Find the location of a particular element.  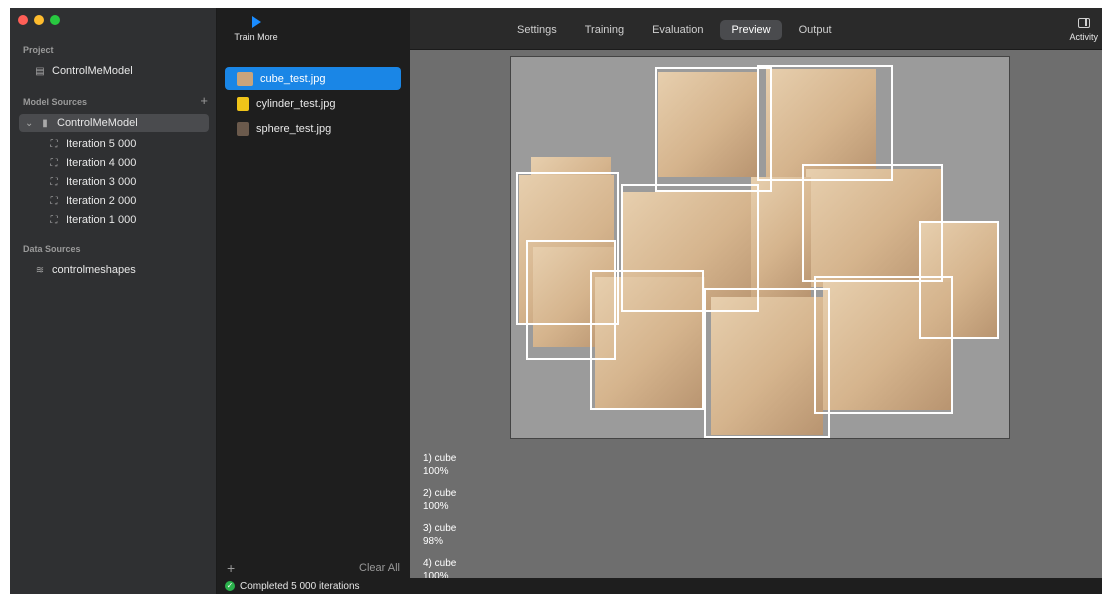

result-item: 2) cube 100% is located at coordinates (439, 500).